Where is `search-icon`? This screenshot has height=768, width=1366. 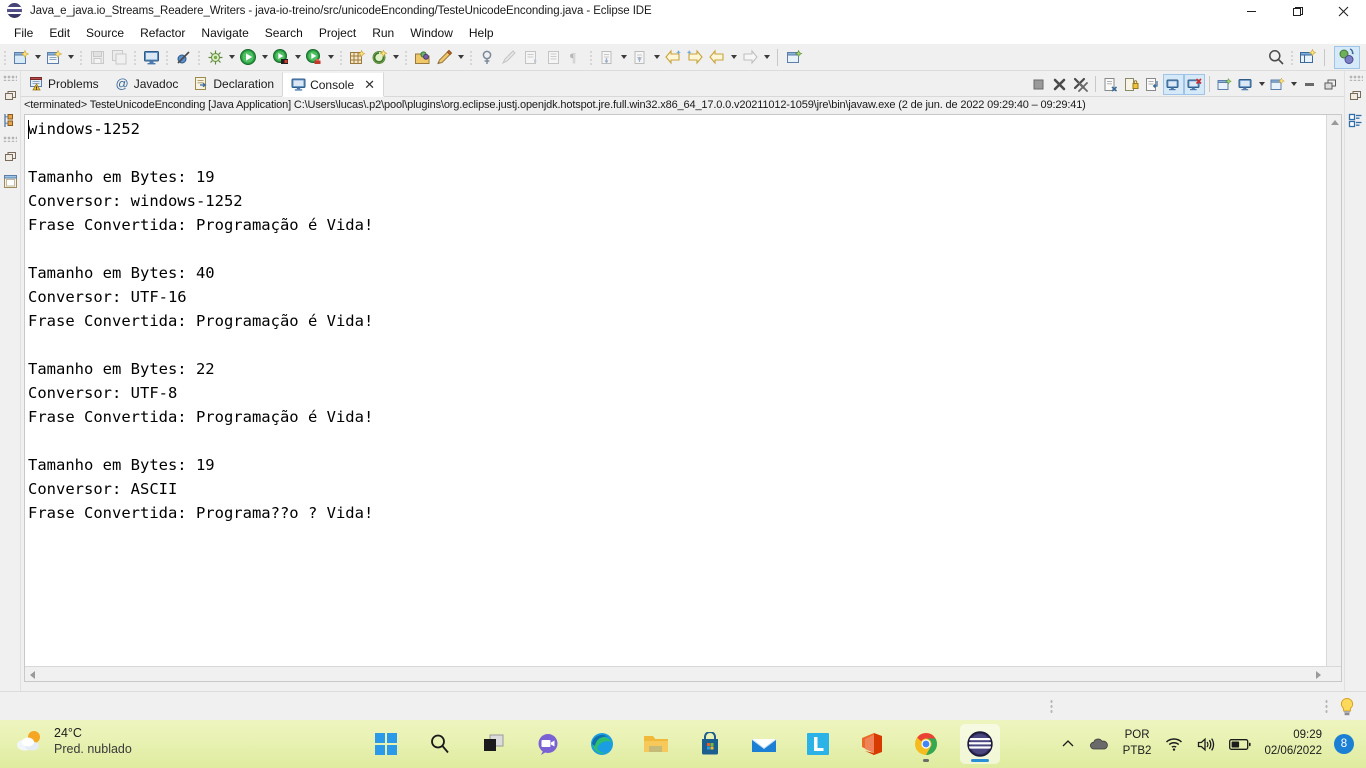
search-icon is located at coordinates (1276, 57).